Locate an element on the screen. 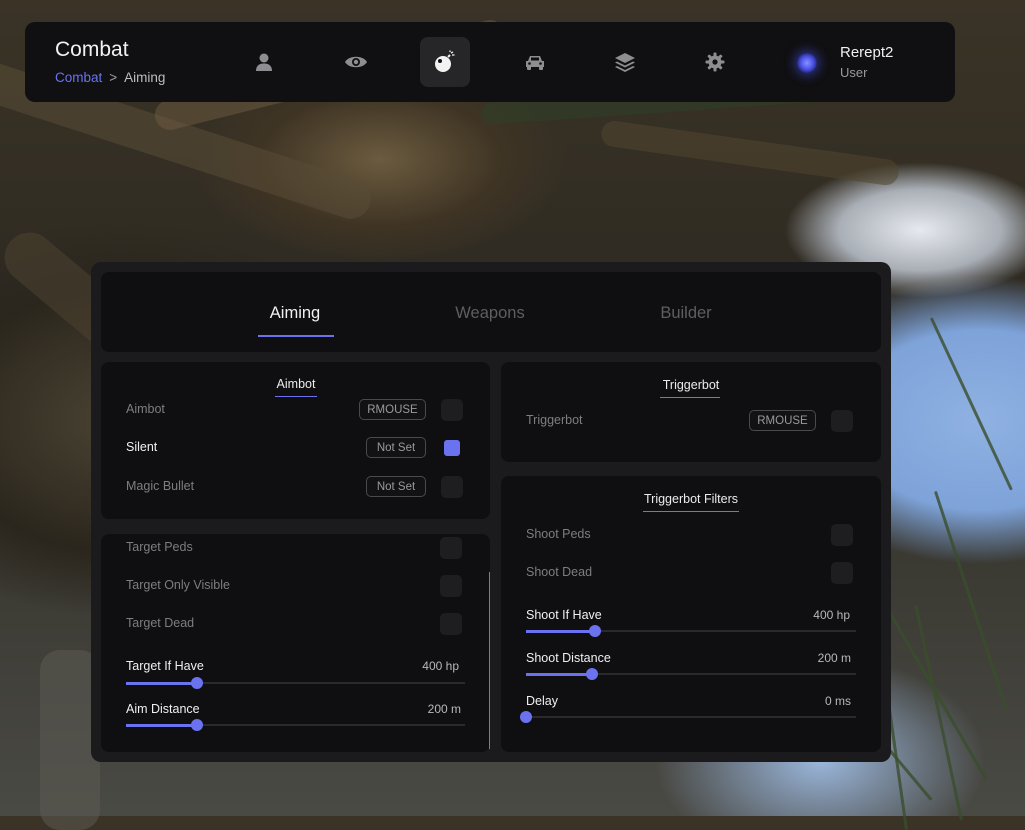 This screenshot has width=1025, height=830. layers-icon is located at coordinates (625, 62).